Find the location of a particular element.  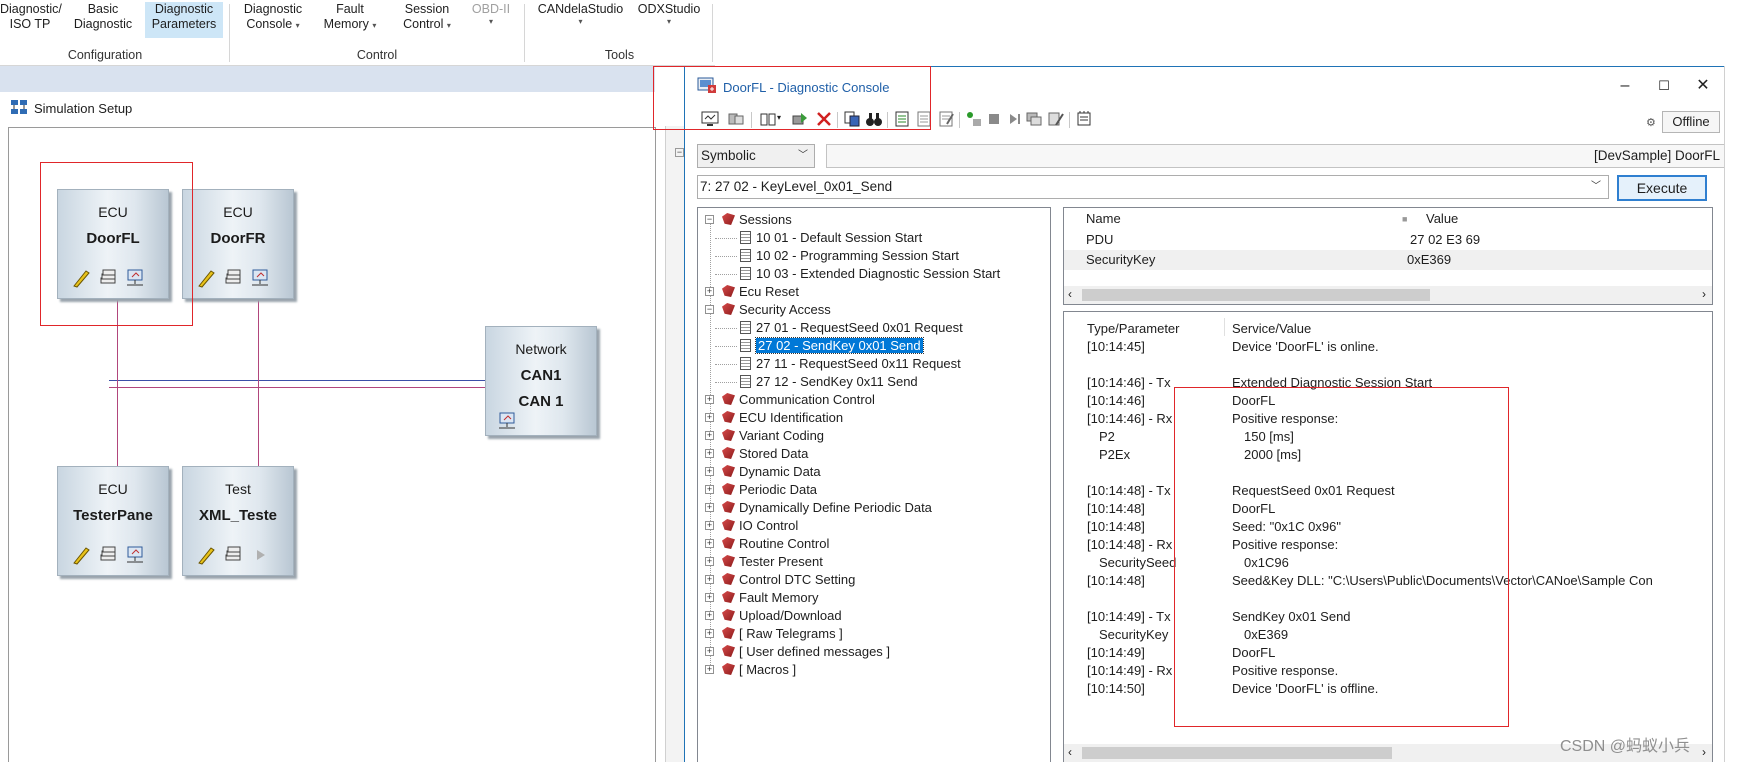

tree-folder-item: + Dynamic Data is located at coordinates (759, 471).